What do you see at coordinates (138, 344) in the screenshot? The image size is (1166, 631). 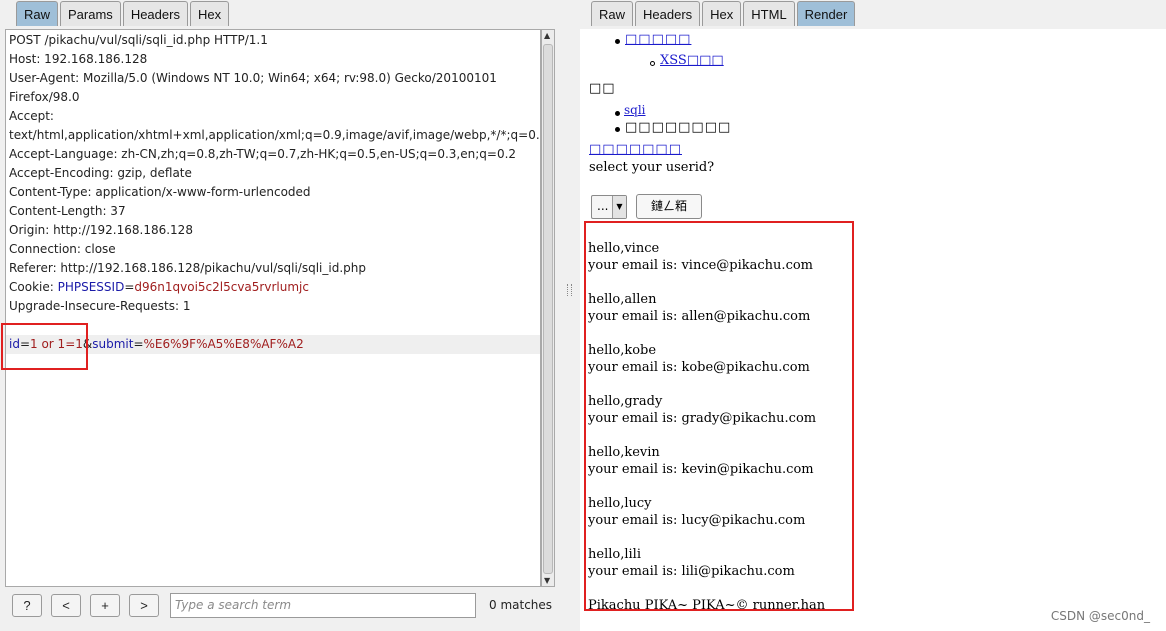 I see `param-eq: =` at bounding box center [138, 344].